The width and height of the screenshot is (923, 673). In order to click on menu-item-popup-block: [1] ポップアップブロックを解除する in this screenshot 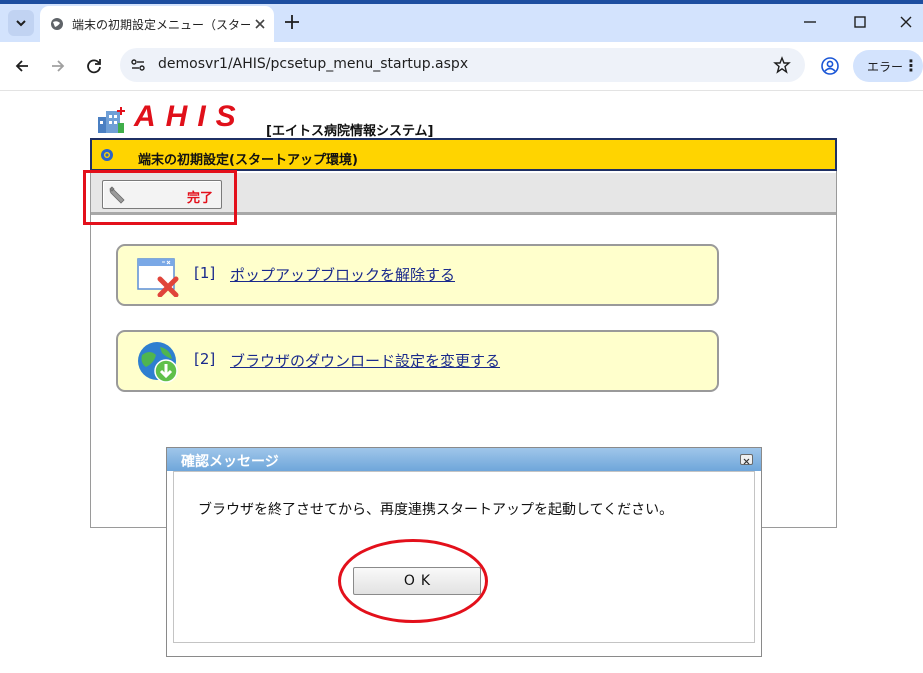, I will do `click(417, 275)`.